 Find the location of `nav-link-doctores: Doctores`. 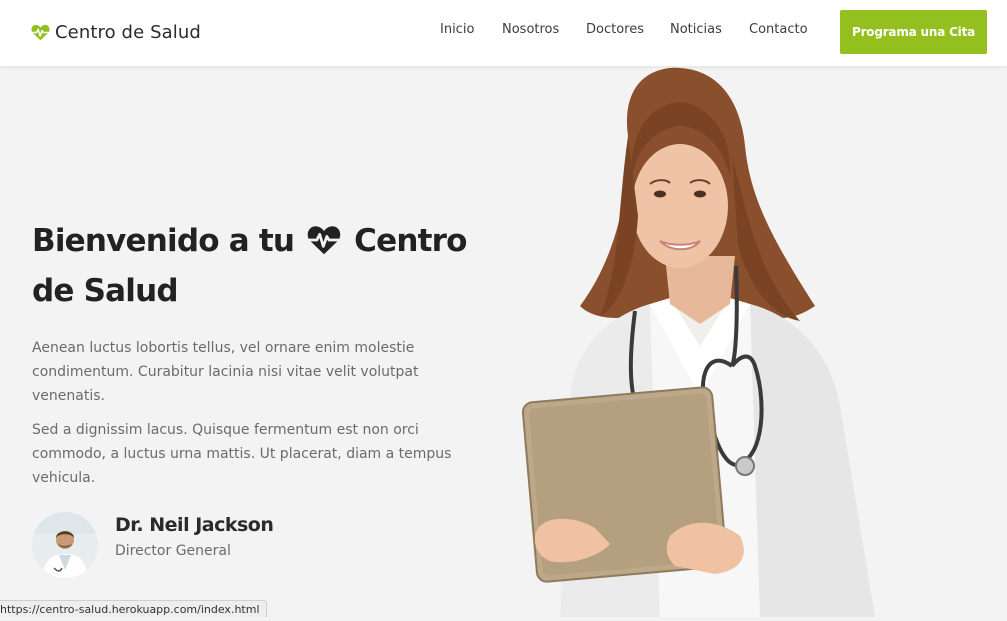

nav-link-doctores: Doctores is located at coordinates (615, 29).